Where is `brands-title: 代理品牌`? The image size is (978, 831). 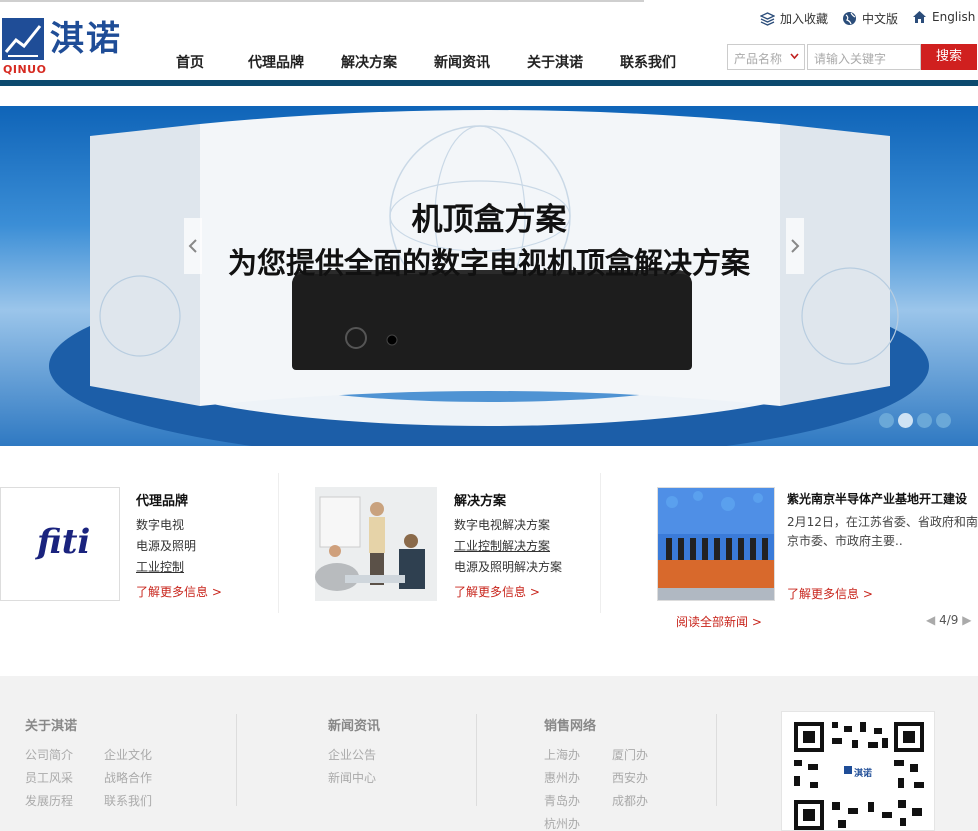
brands-title: 代理品牌 is located at coordinates (162, 501).